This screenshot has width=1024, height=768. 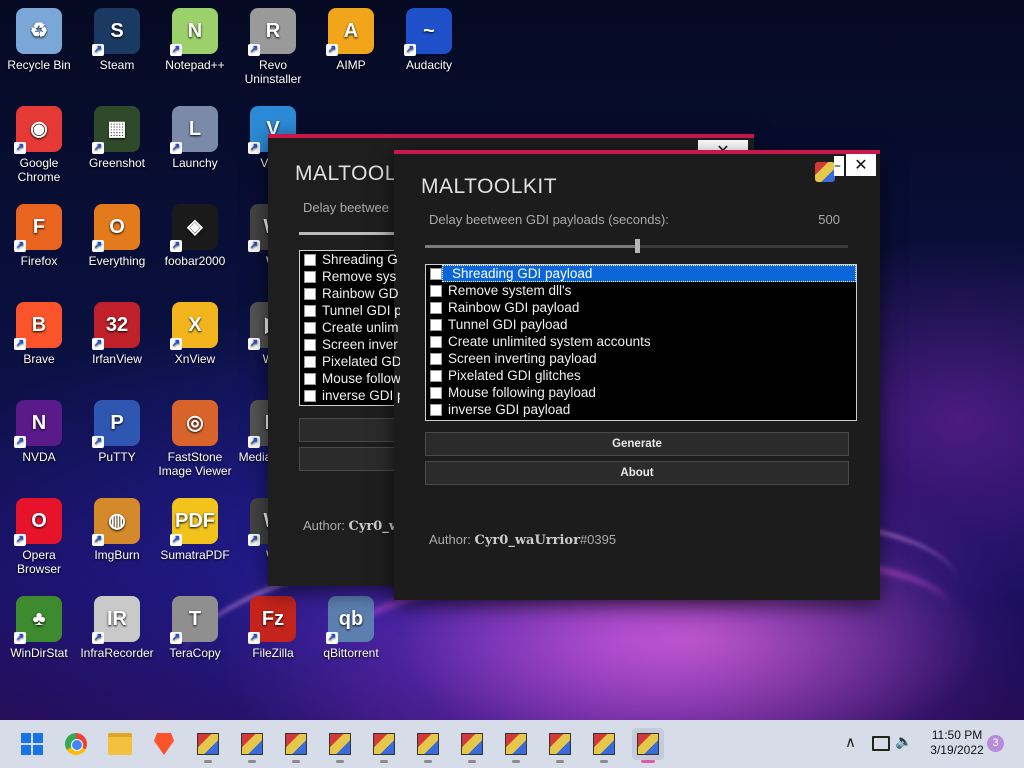 What do you see at coordinates (195, 40) in the screenshot?
I see `desktop-icon-notepad: N ↗ Notepad++` at bounding box center [195, 40].